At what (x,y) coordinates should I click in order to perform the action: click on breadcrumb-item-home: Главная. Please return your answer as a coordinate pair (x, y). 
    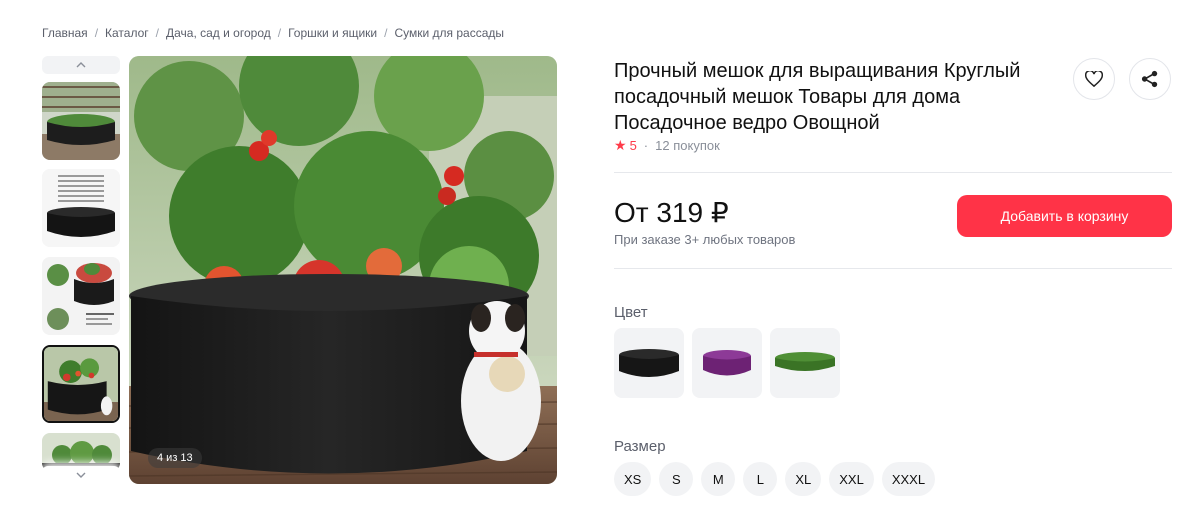
    Looking at the image, I should click on (65, 33).